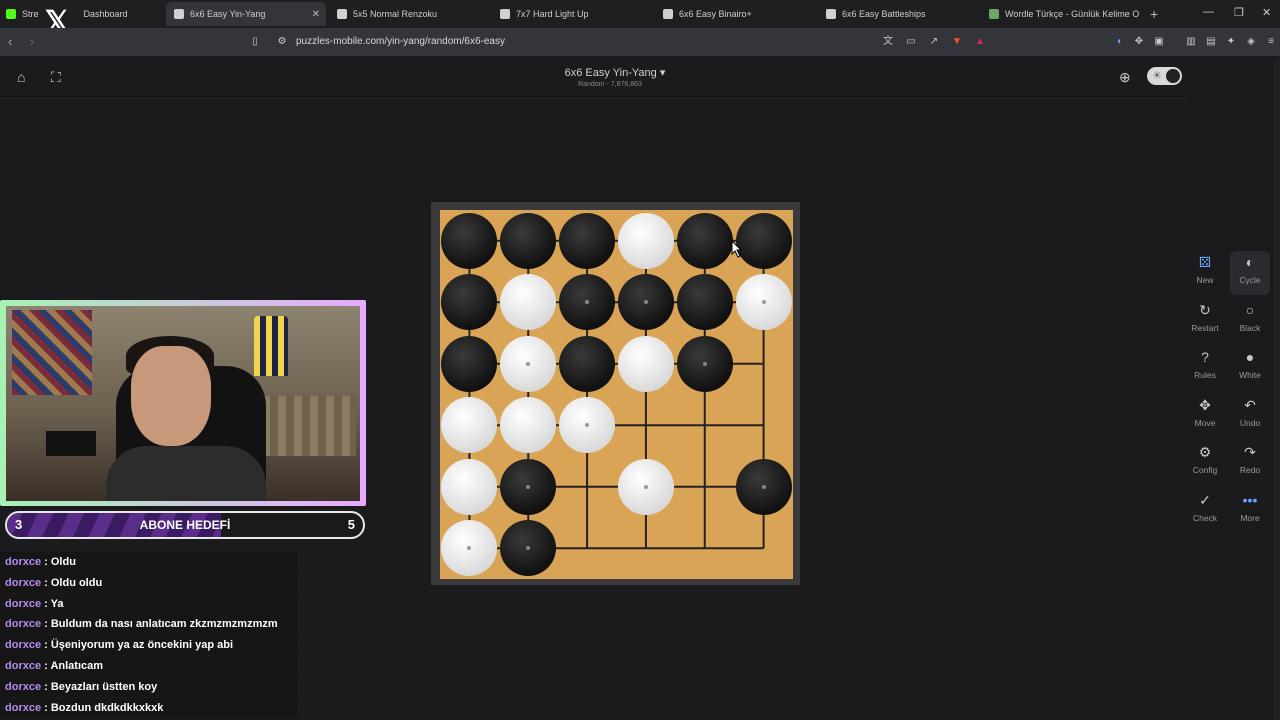  I want to click on cast-icon: ▭, so click(911, 42).